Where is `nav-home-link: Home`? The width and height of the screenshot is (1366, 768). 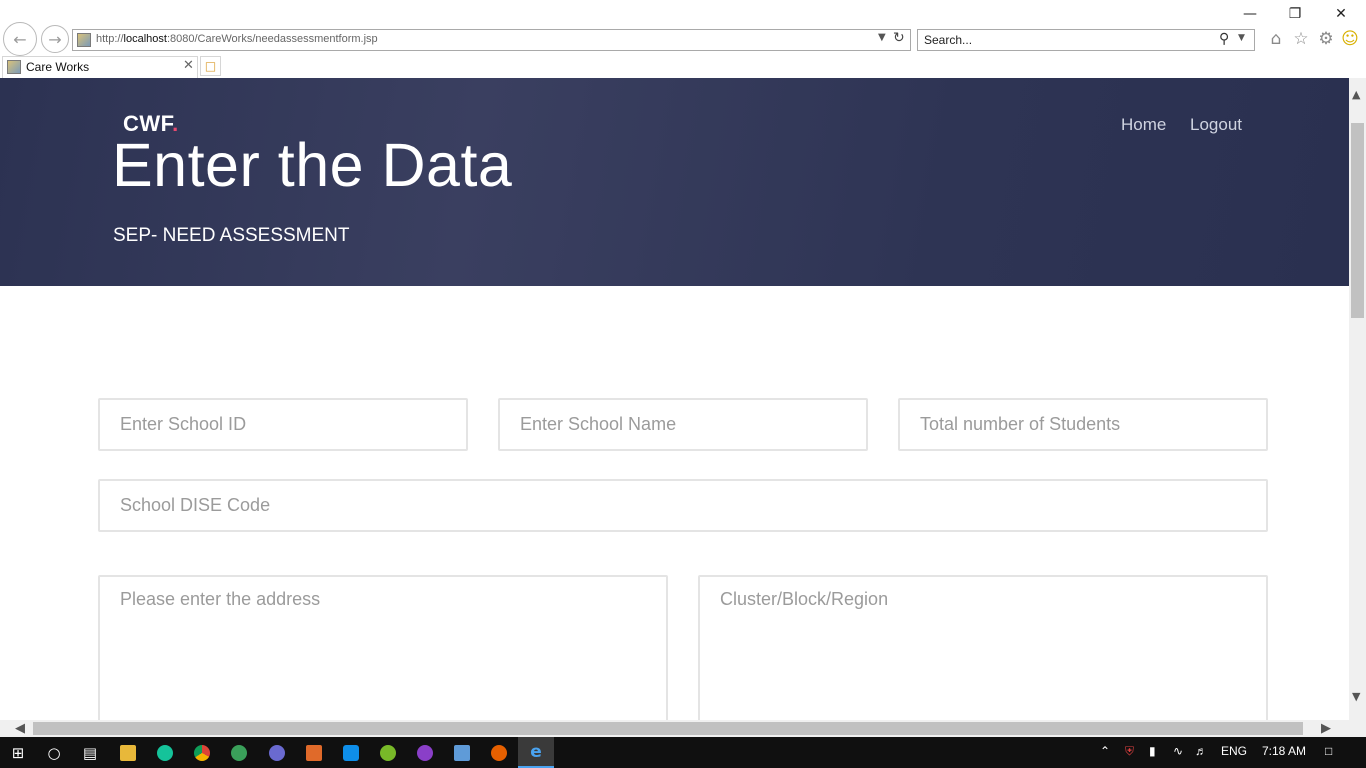 nav-home-link: Home is located at coordinates (1143, 125).